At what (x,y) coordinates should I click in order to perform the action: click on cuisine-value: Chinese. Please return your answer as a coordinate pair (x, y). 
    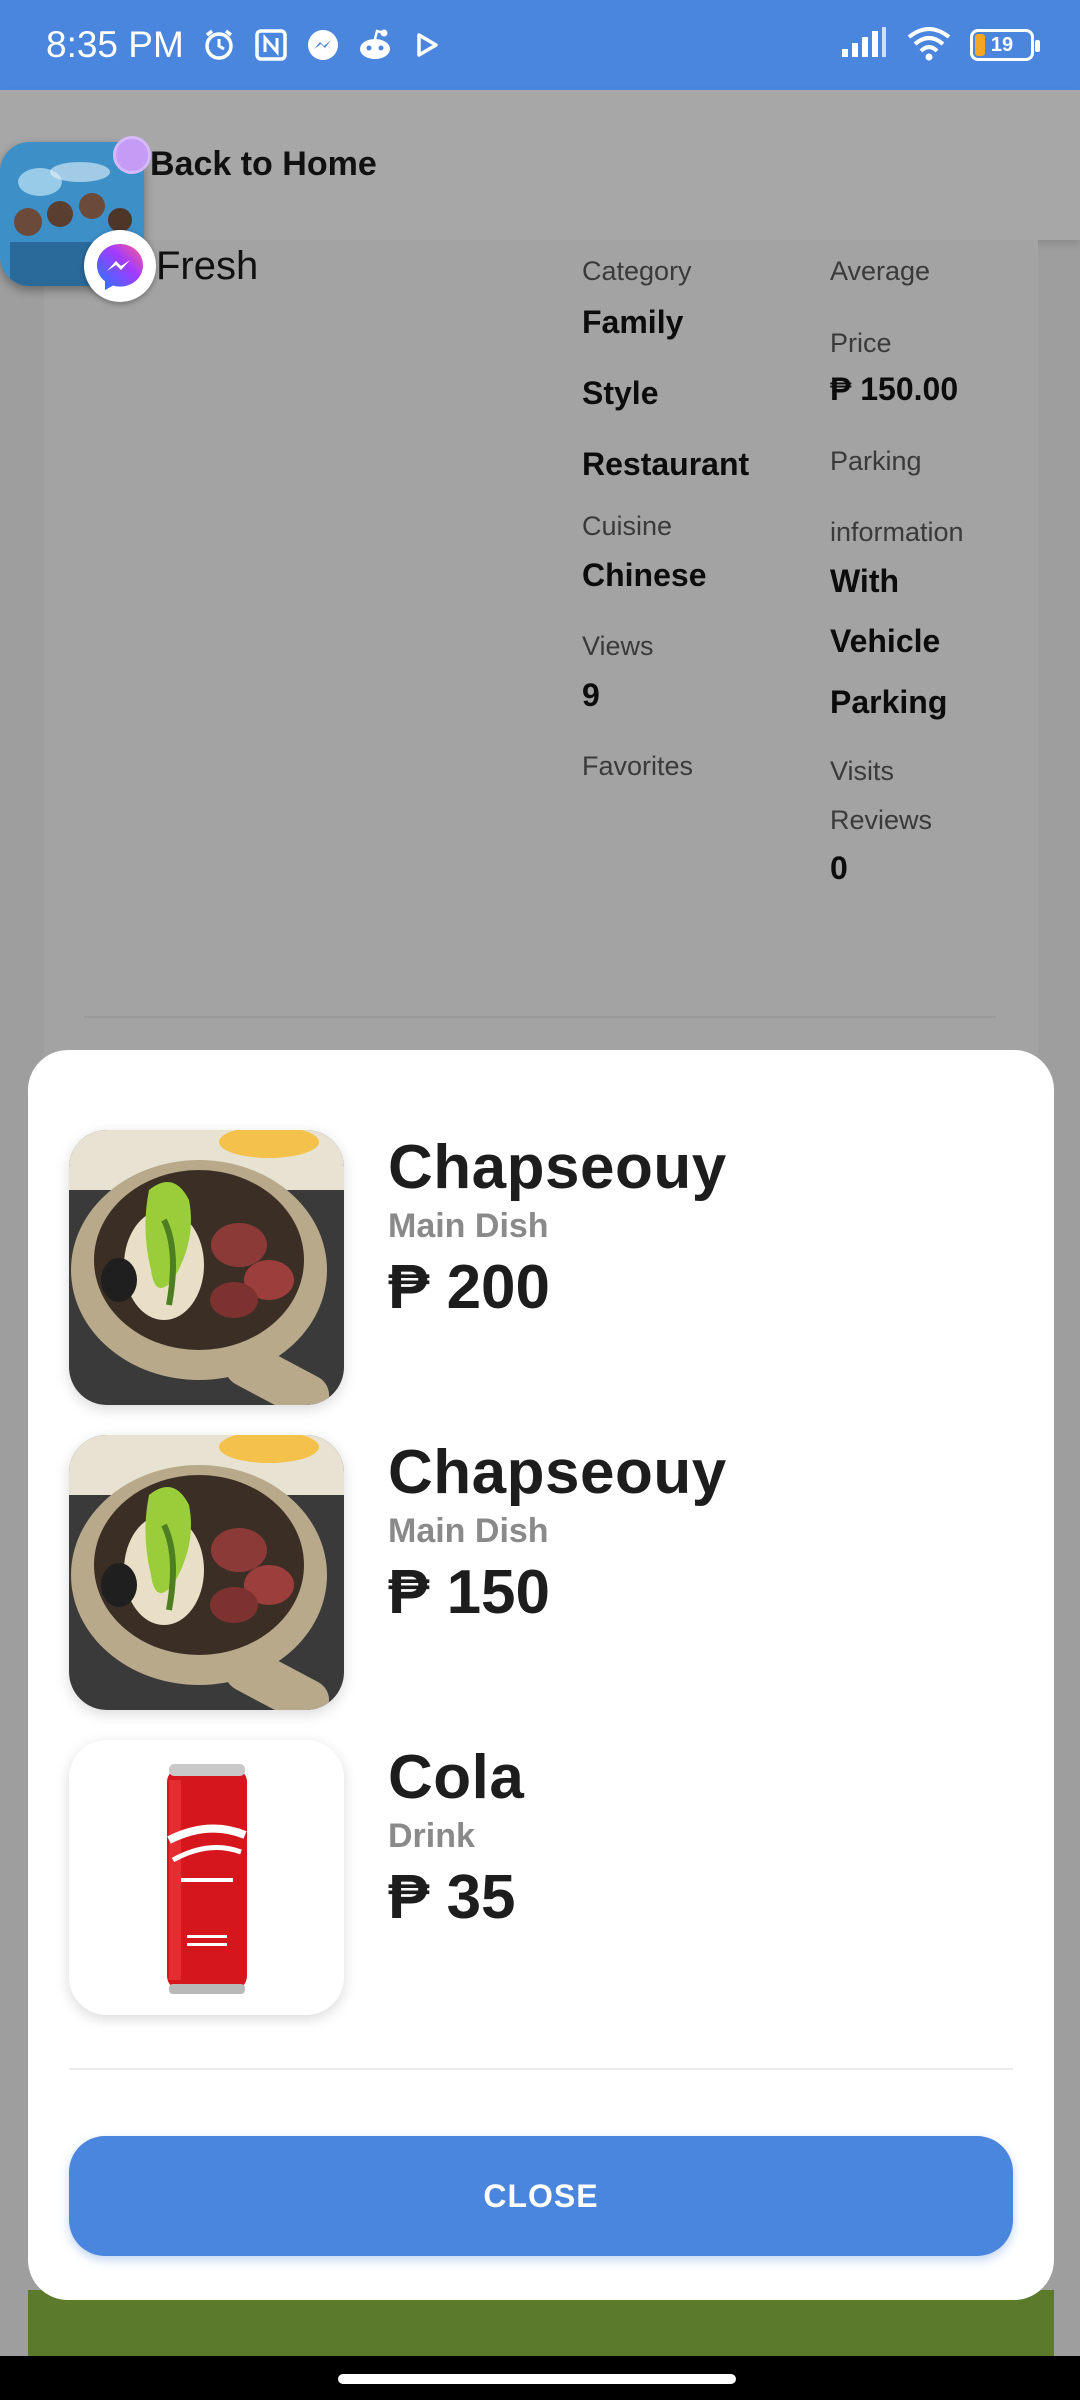
    Looking at the image, I should click on (644, 575).